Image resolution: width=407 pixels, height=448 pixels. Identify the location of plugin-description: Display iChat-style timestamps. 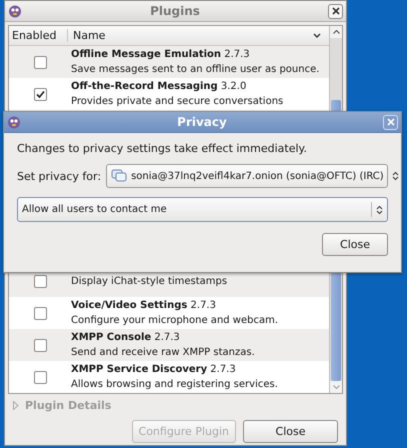
(149, 281).